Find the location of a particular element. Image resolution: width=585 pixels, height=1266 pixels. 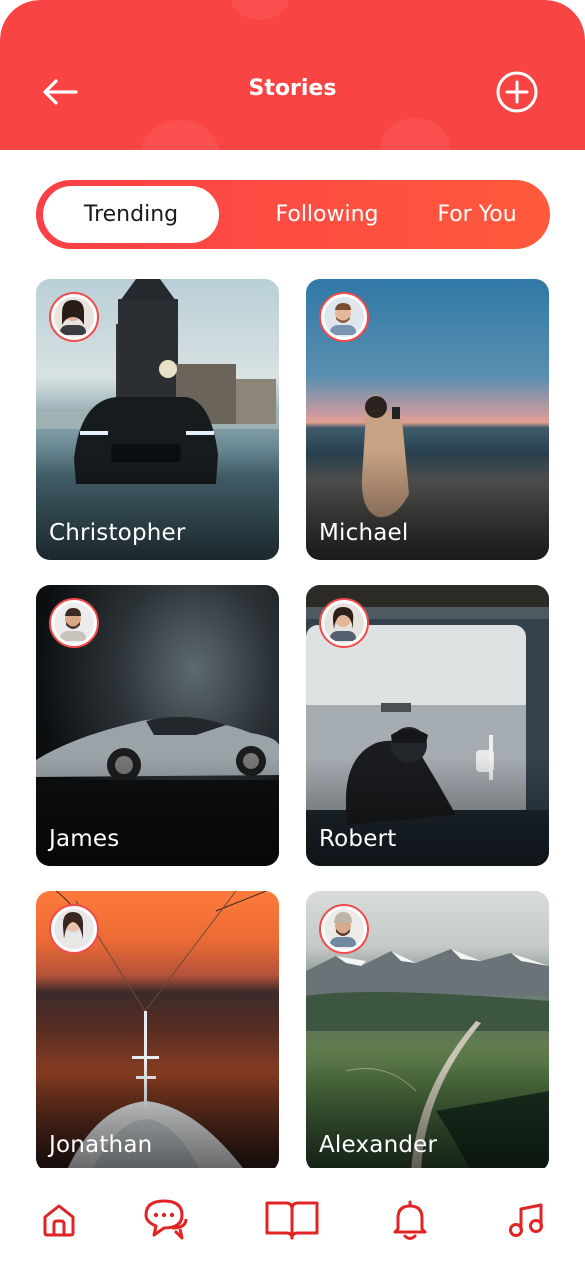

nav-notifications is located at coordinates (410, 1220).